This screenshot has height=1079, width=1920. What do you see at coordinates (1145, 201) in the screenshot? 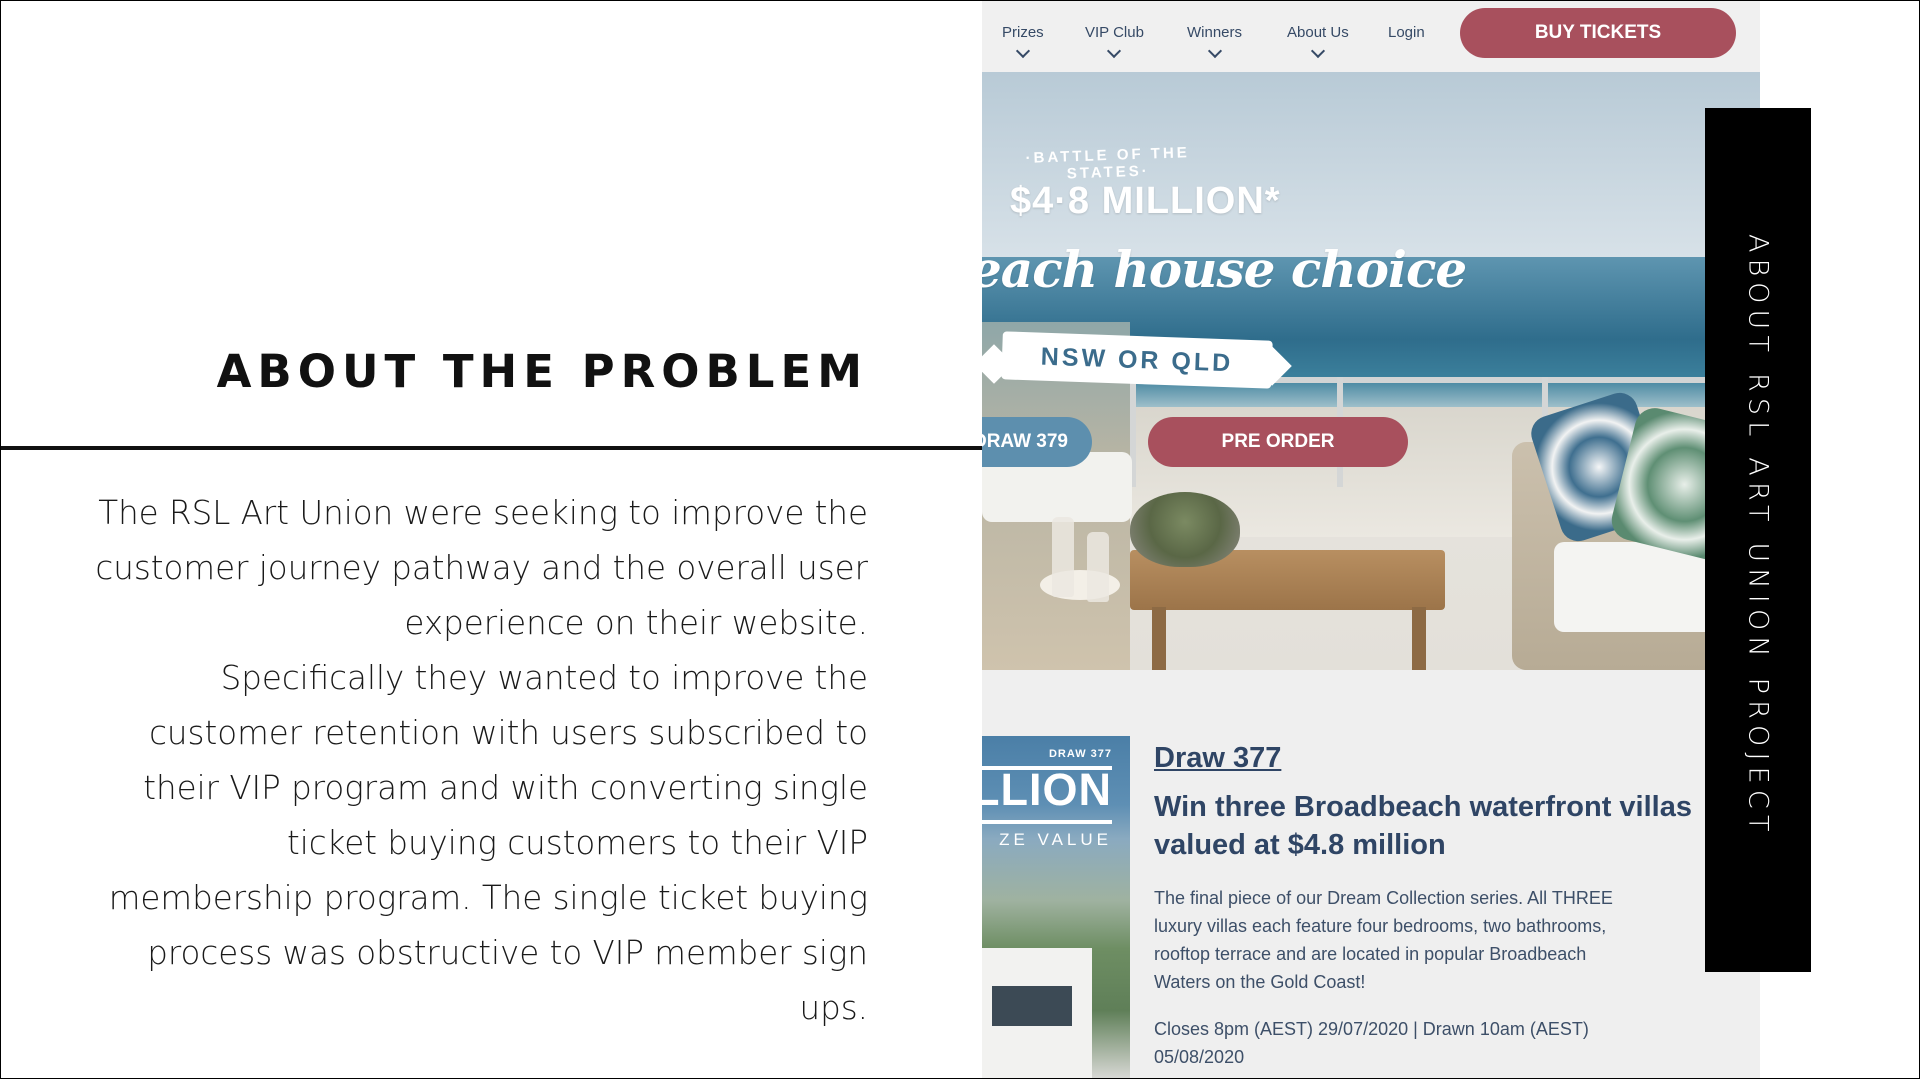
I see `hero-amount: $4·8 MILLION*` at bounding box center [1145, 201].